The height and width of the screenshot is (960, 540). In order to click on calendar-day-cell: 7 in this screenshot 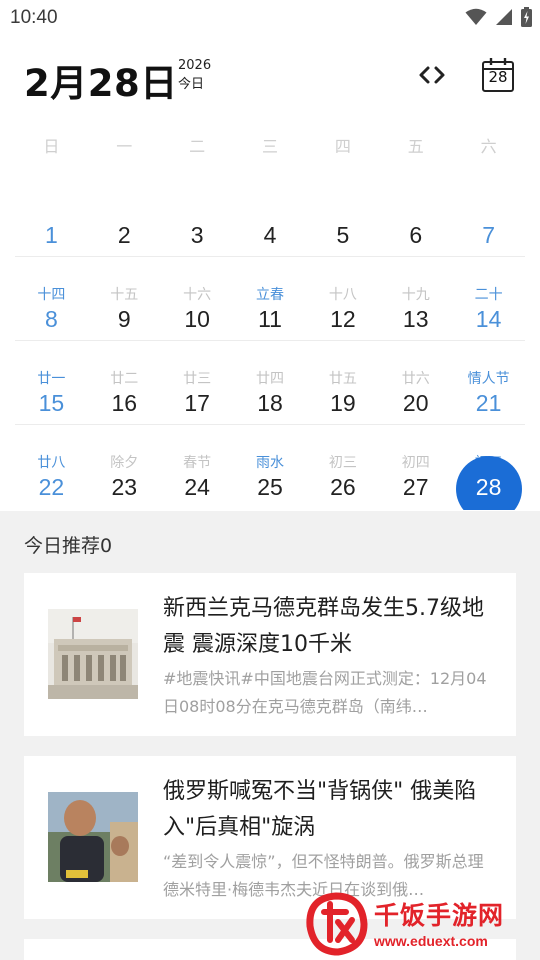, I will do `click(488, 240)`.